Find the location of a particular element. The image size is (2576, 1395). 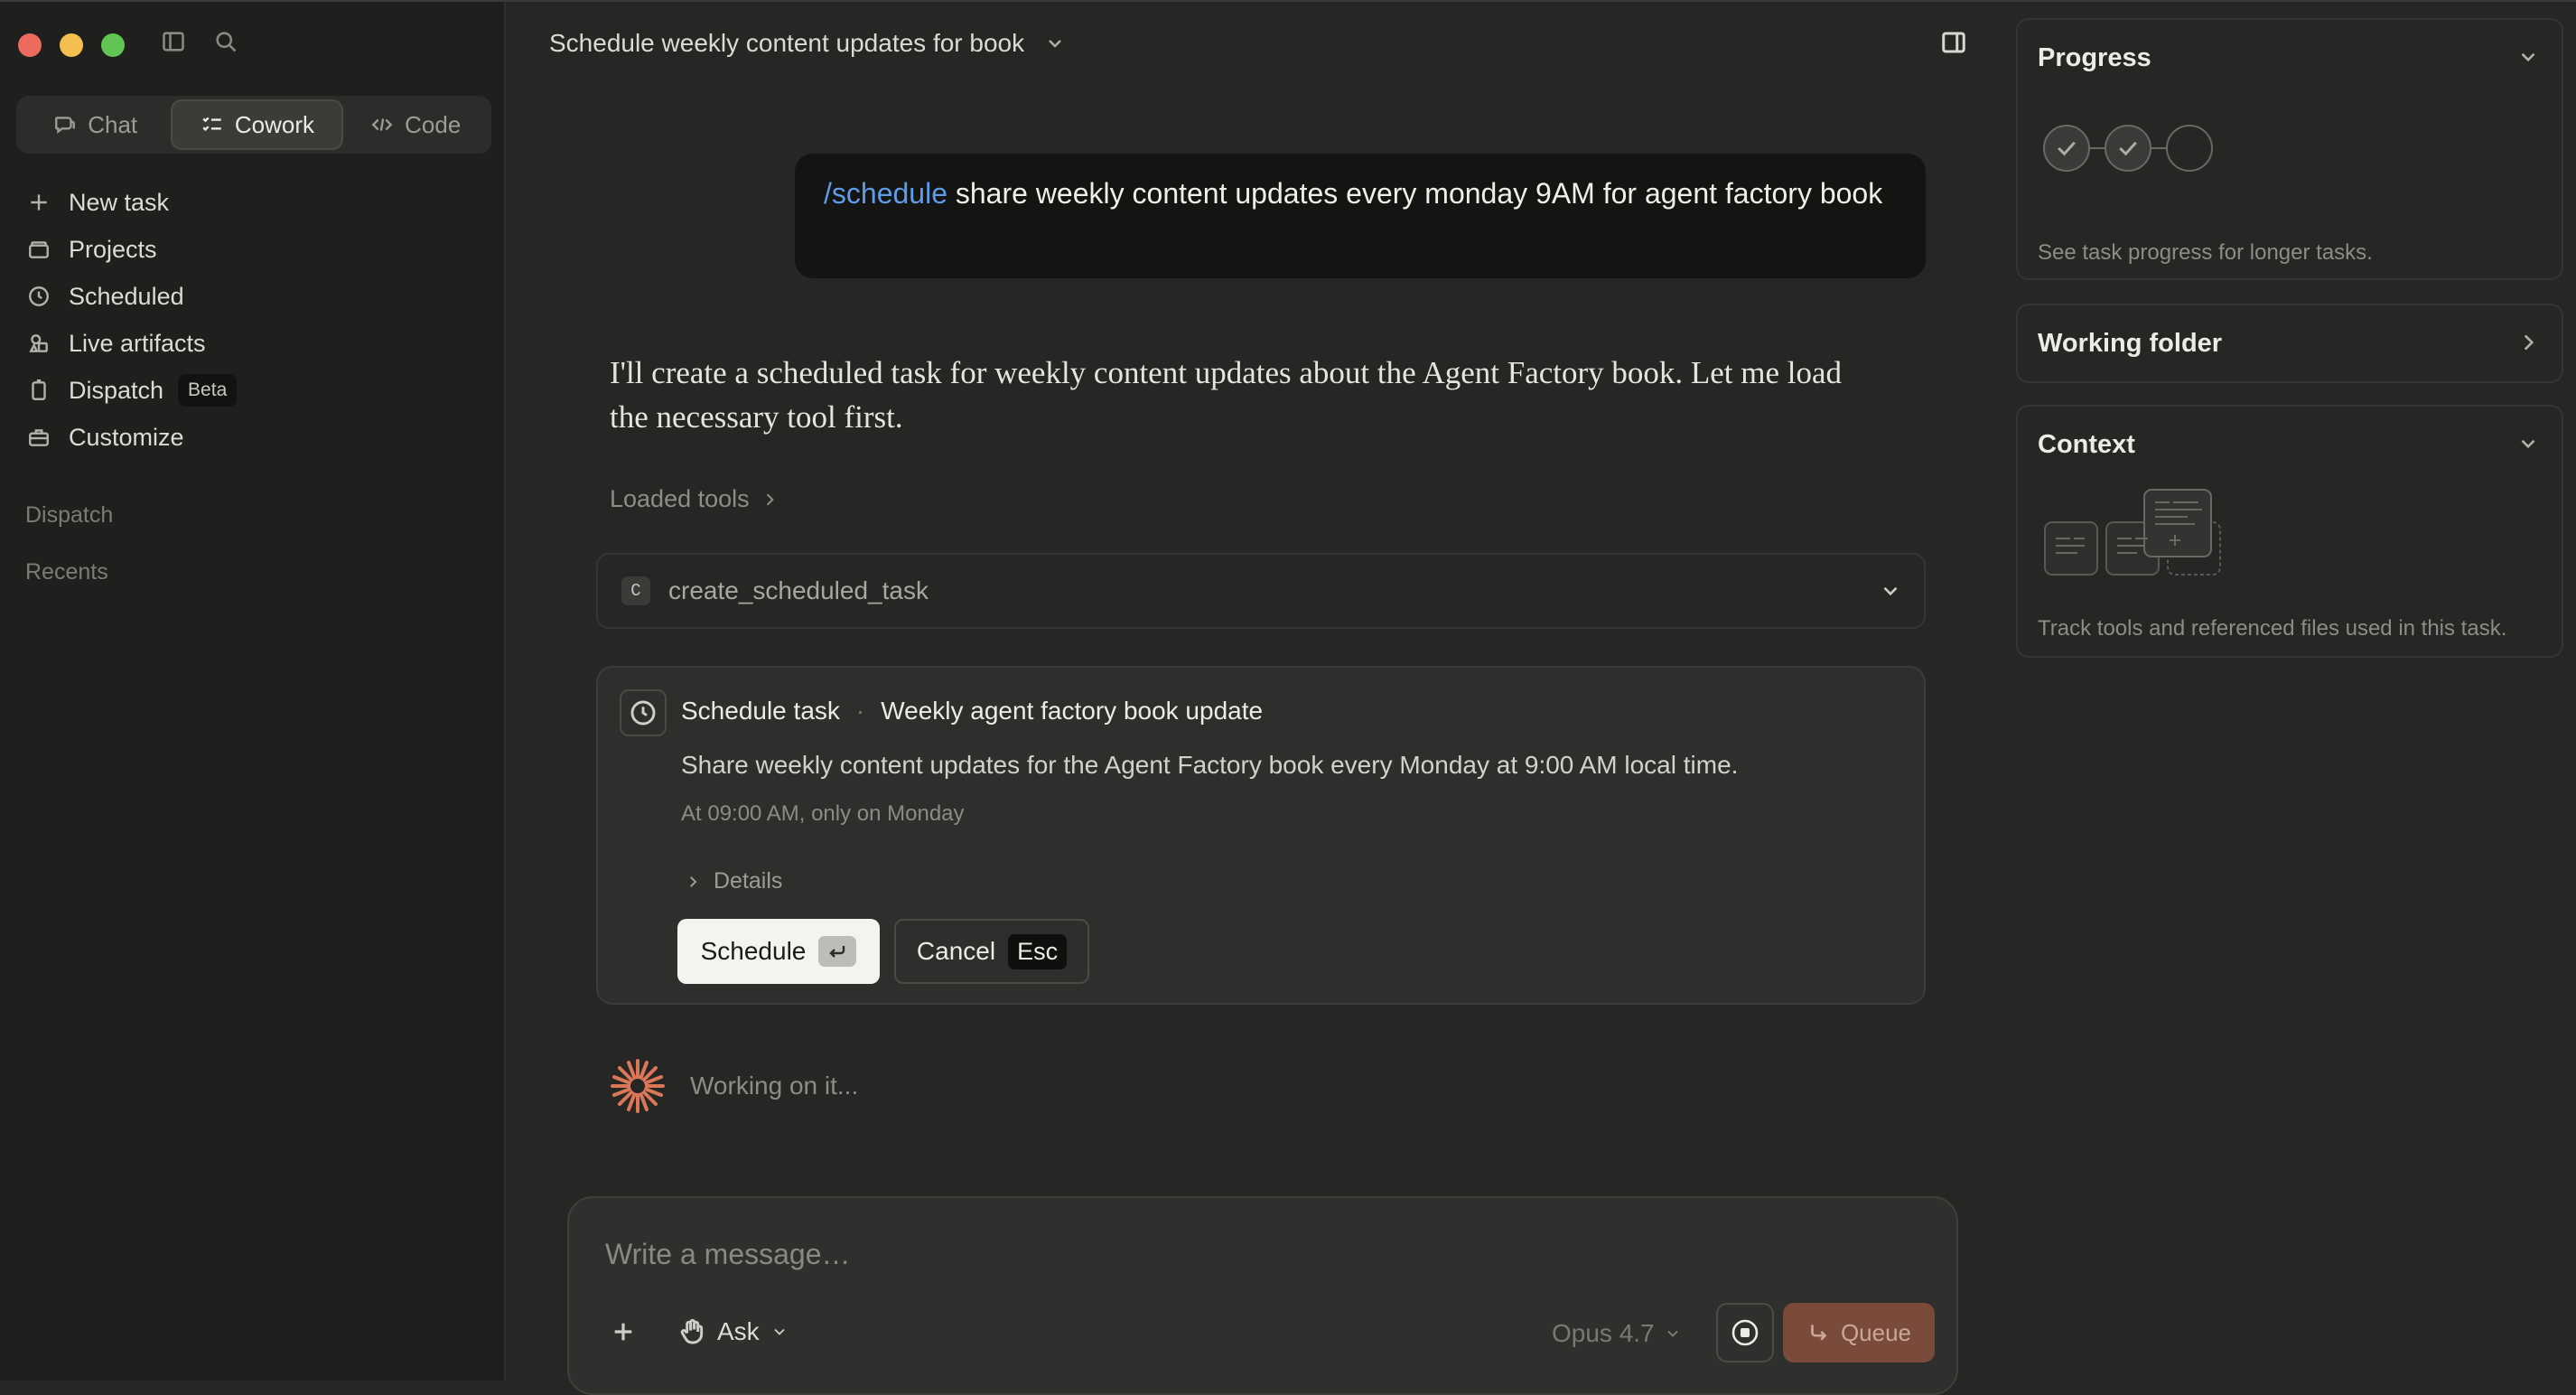

progress-connector is located at coordinates (2097, 148).